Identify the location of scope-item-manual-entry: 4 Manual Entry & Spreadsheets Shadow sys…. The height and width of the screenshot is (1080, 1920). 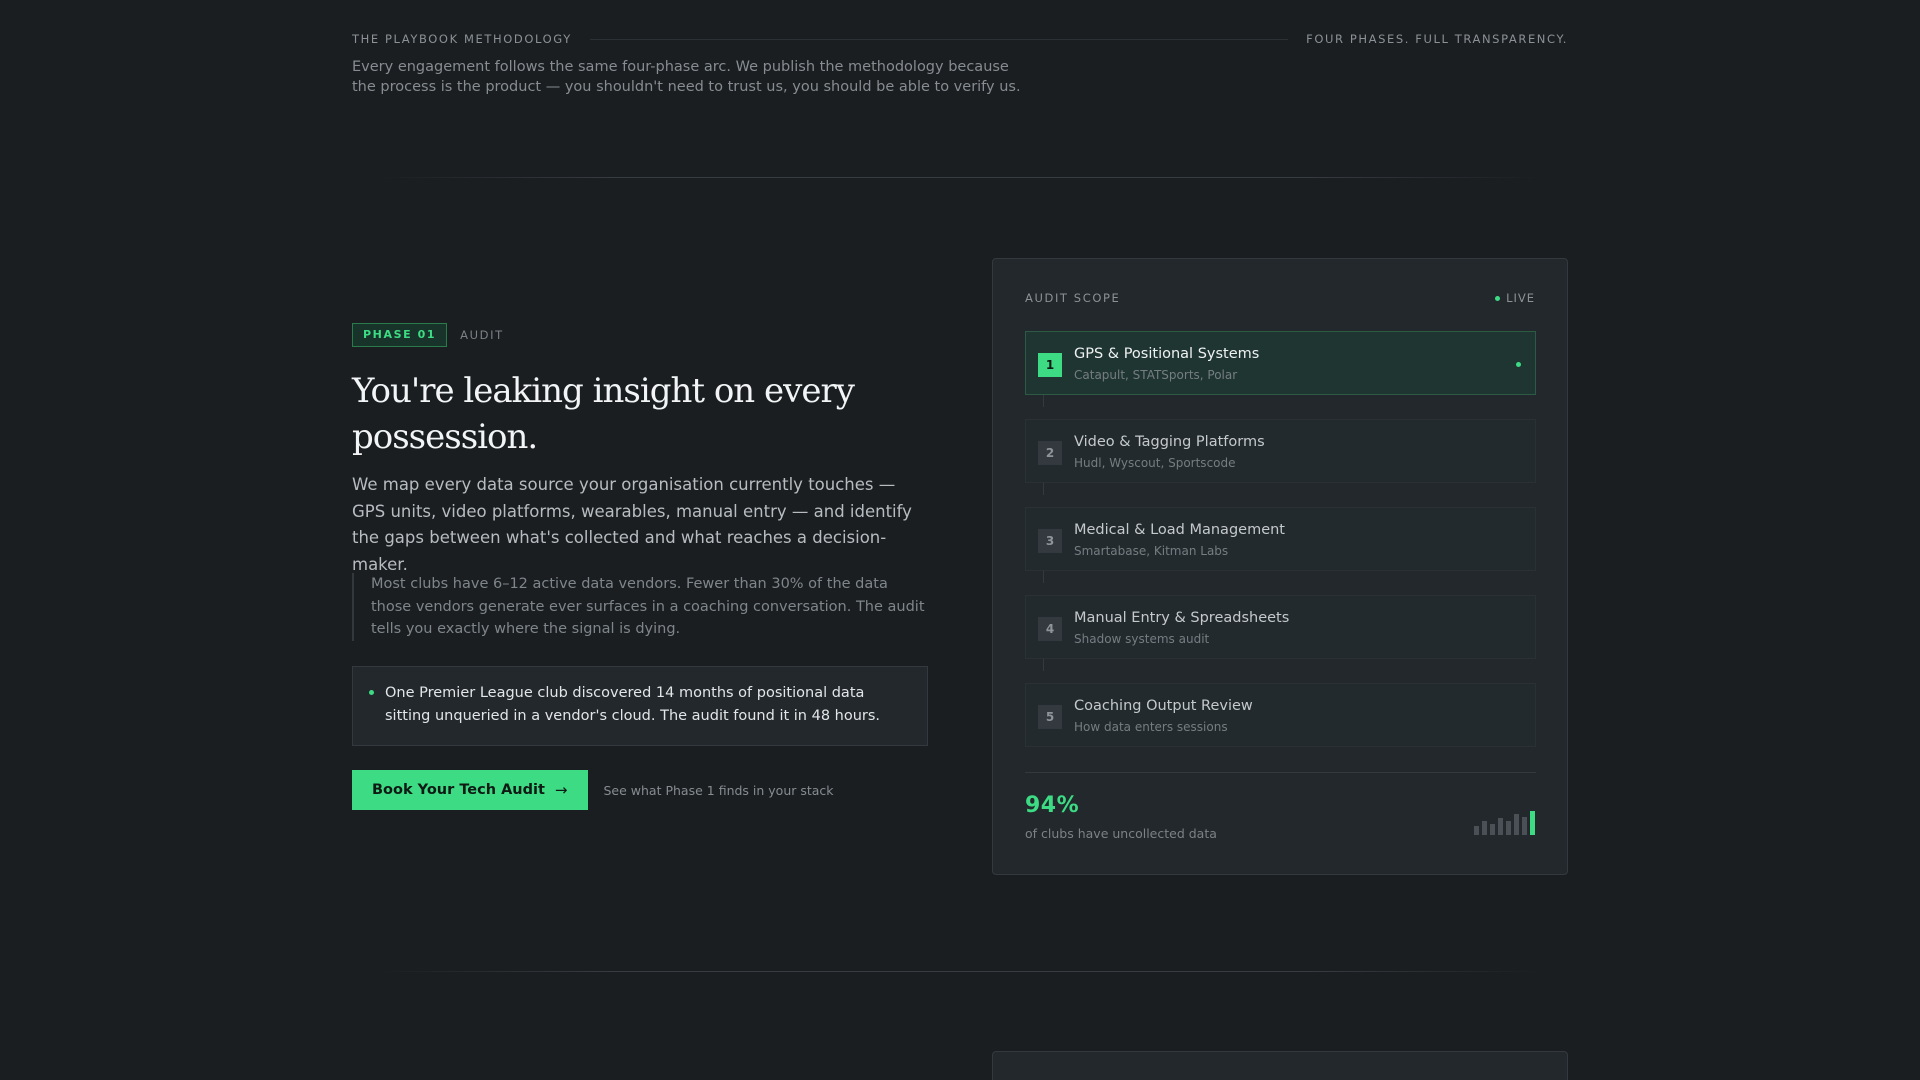
(1280, 627).